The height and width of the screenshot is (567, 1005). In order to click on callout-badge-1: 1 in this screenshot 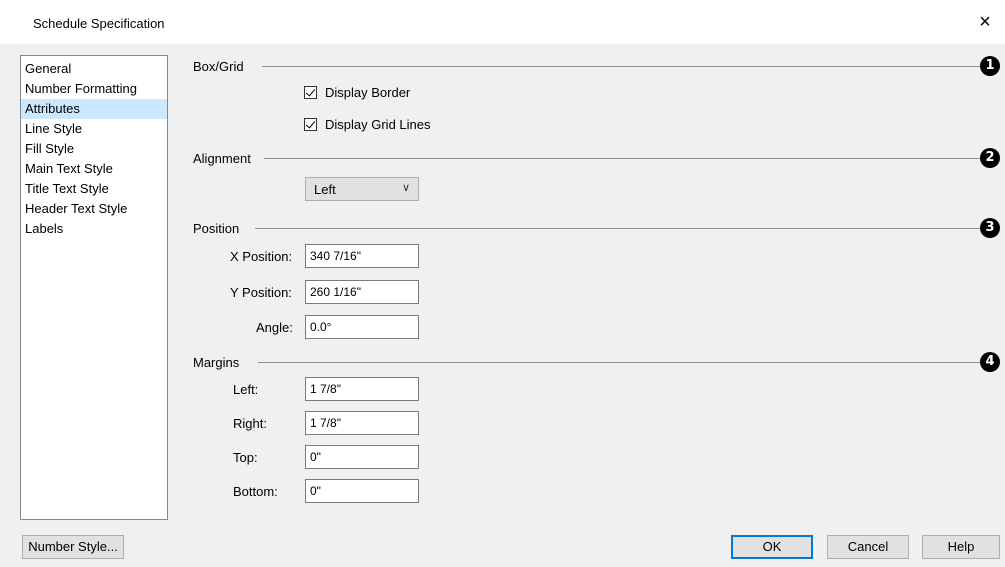, I will do `click(990, 66)`.